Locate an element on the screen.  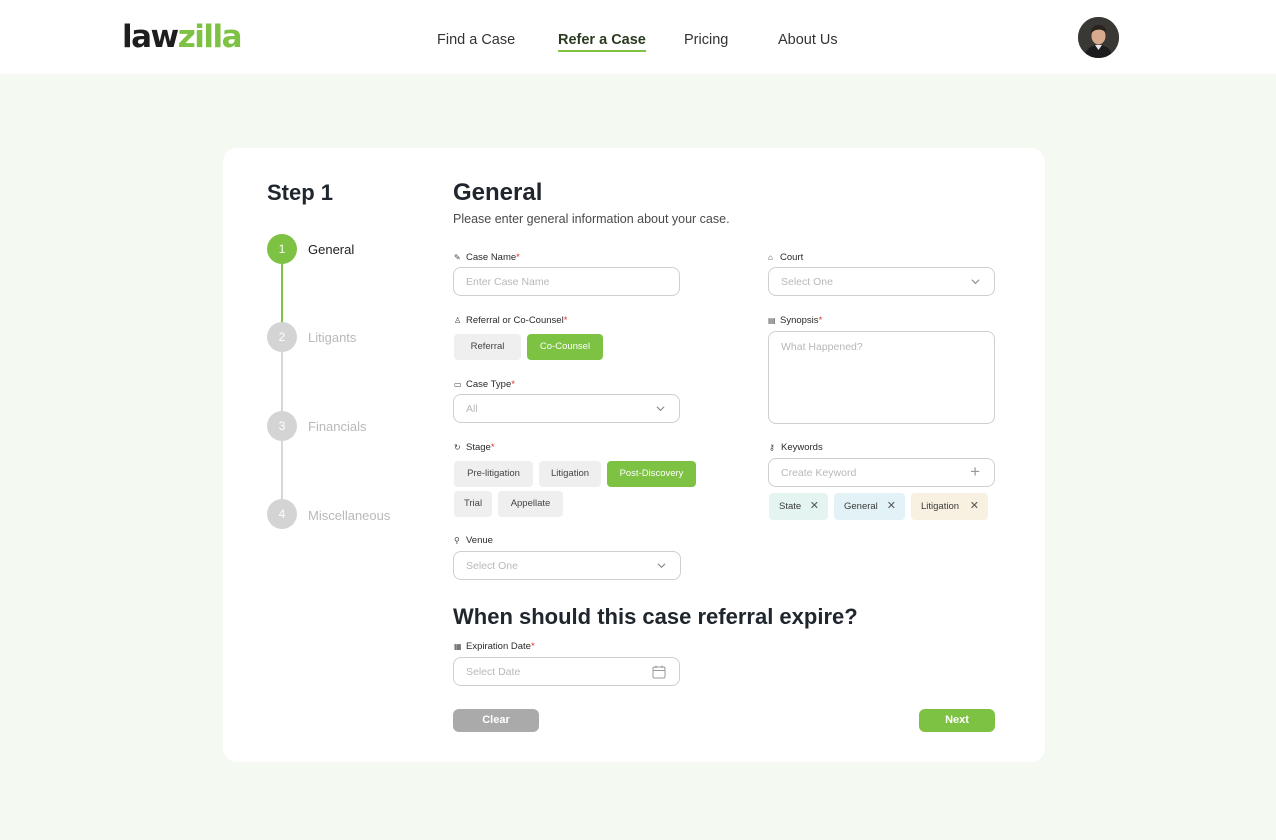
expiration-date-input: Select Date is located at coordinates (566, 671).